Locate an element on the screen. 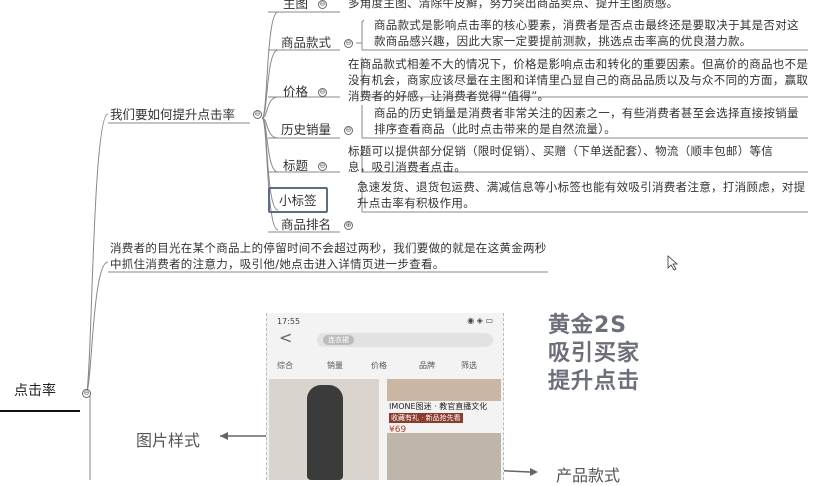 The height and width of the screenshot is (486, 828). phone-filter-bar: 综合 销量 价格 品牌 筛选 is located at coordinates (385, 365).